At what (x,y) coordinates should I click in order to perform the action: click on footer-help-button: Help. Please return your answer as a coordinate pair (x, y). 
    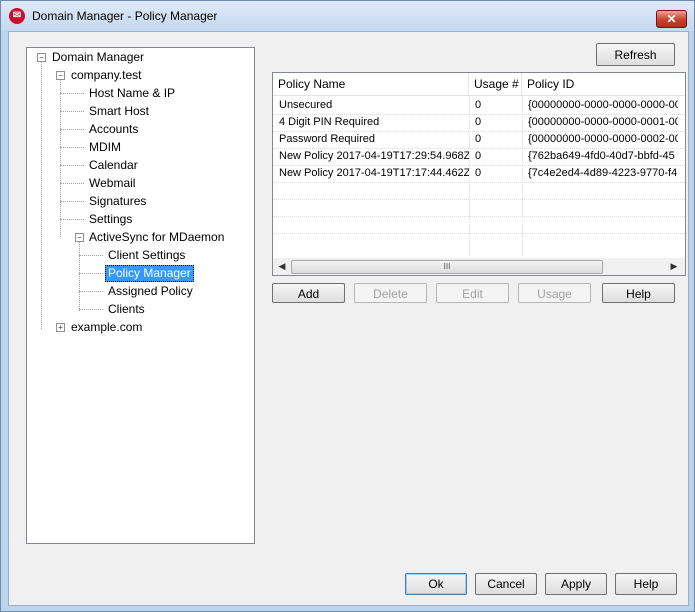
    Looking at the image, I should click on (646, 584).